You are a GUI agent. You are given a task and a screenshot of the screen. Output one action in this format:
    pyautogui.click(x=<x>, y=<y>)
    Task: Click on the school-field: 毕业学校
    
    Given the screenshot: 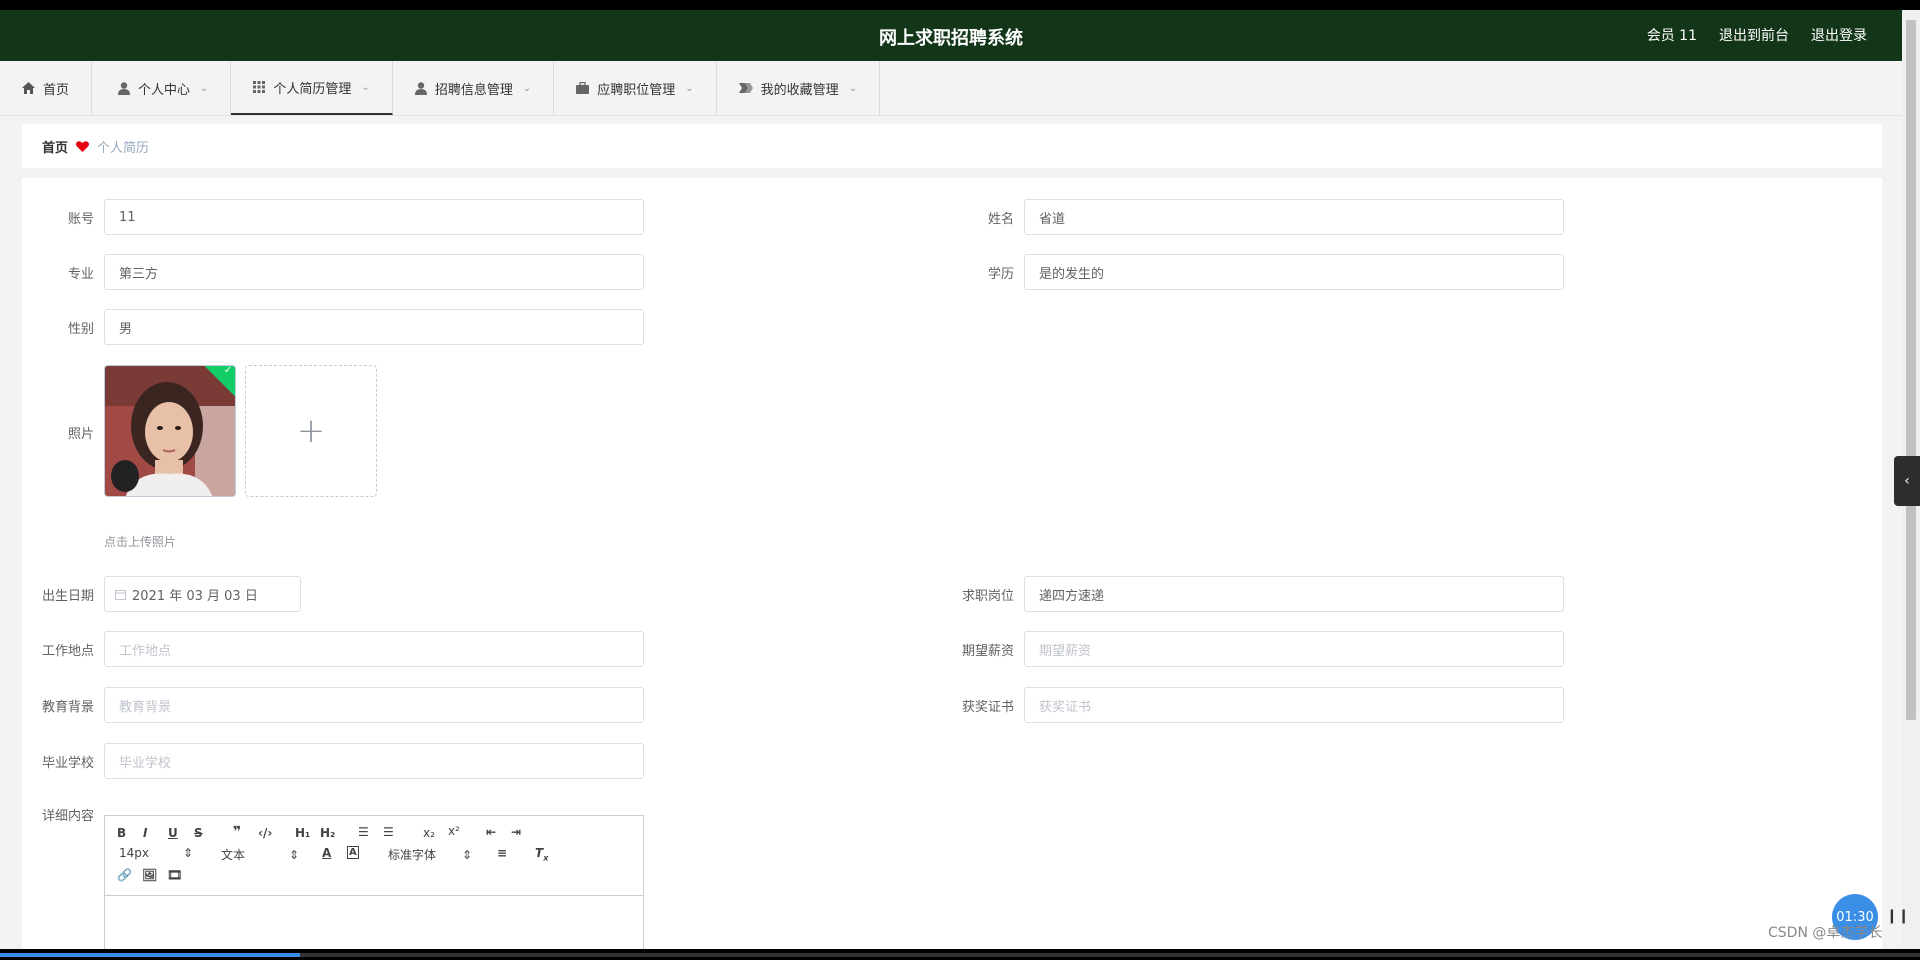 What is the action you would take?
    pyautogui.click(x=374, y=761)
    